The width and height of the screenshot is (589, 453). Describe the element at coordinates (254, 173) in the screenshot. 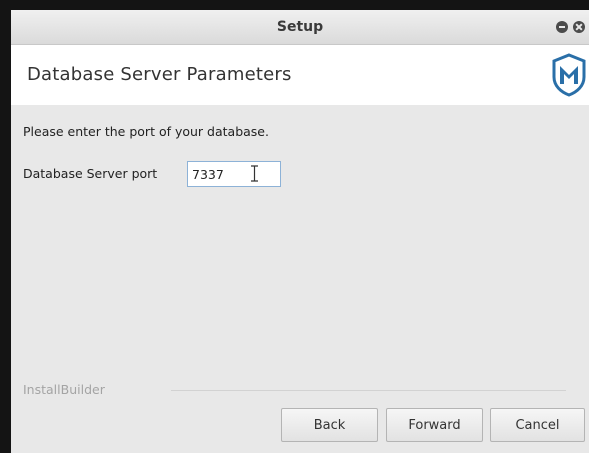

I see `text-cursor-icon` at that location.